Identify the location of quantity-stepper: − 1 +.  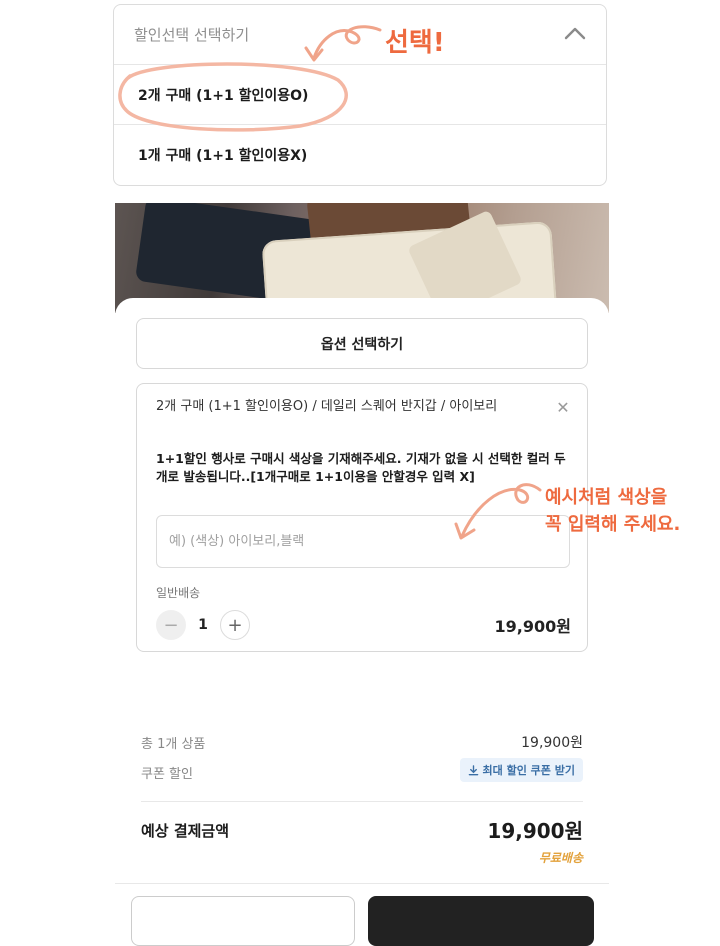
(203, 625).